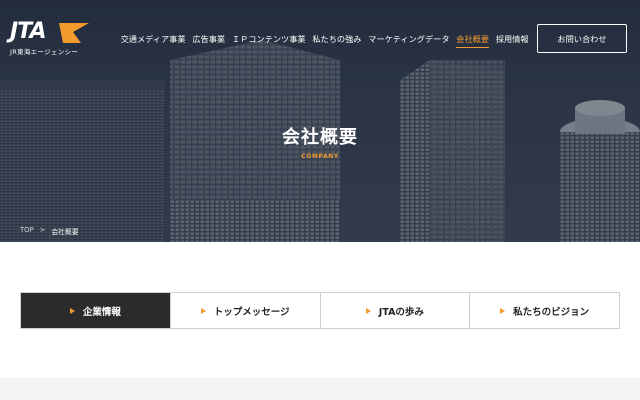 The width and height of the screenshot is (640, 400). What do you see at coordinates (268, 39) in the screenshot?
I see `nav-item-ip-contents: ＩＰコンテンツ事業` at bounding box center [268, 39].